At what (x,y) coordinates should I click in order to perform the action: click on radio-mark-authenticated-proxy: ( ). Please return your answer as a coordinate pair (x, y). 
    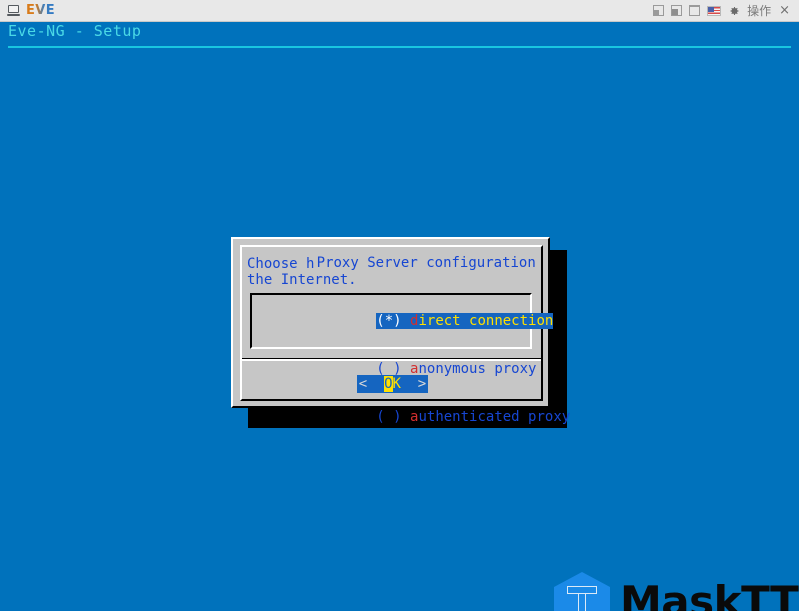
    Looking at the image, I should click on (389, 417).